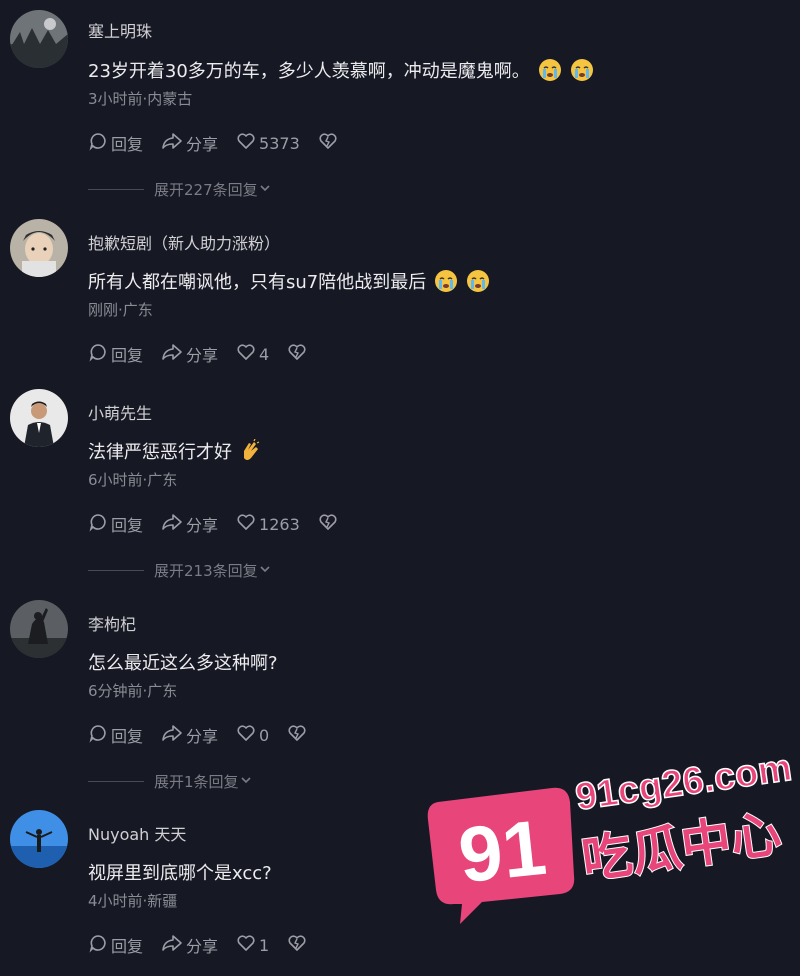 The width and height of the screenshot is (800, 976). What do you see at coordinates (196, 782) in the screenshot?
I see `expand-label: 展开1条回复` at bounding box center [196, 782].